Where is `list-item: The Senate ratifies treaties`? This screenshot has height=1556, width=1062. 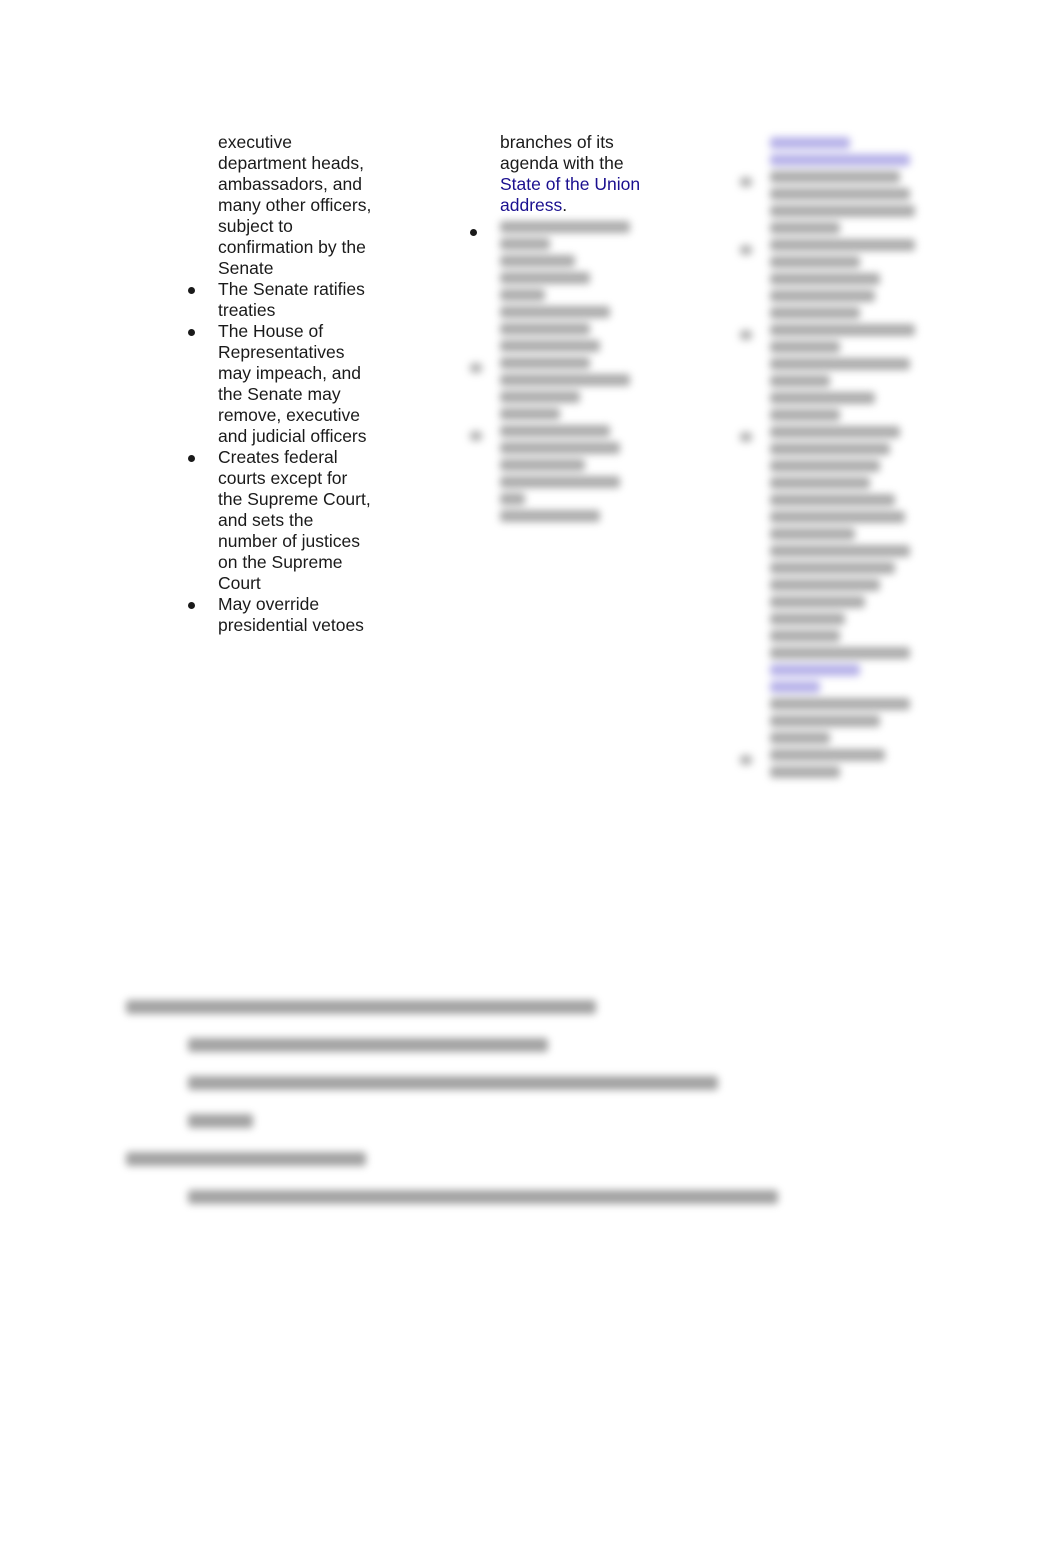 list-item: The Senate ratifies treaties is located at coordinates (281, 300).